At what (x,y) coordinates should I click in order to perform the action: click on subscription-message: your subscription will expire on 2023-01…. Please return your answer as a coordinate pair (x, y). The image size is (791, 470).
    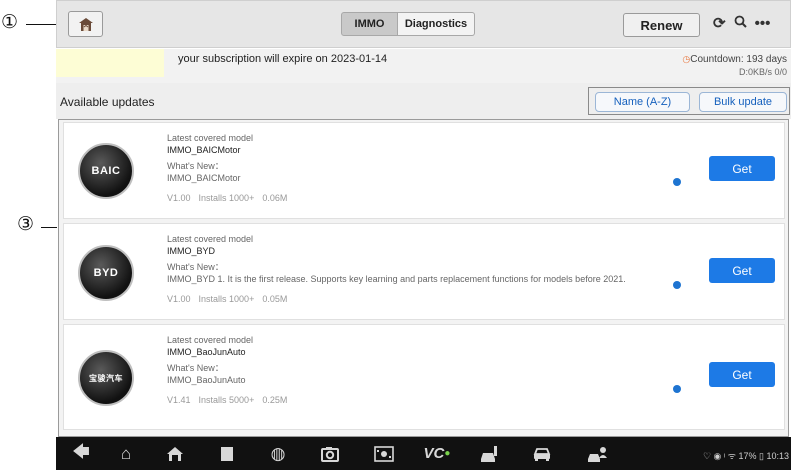
    Looking at the image, I should click on (283, 59).